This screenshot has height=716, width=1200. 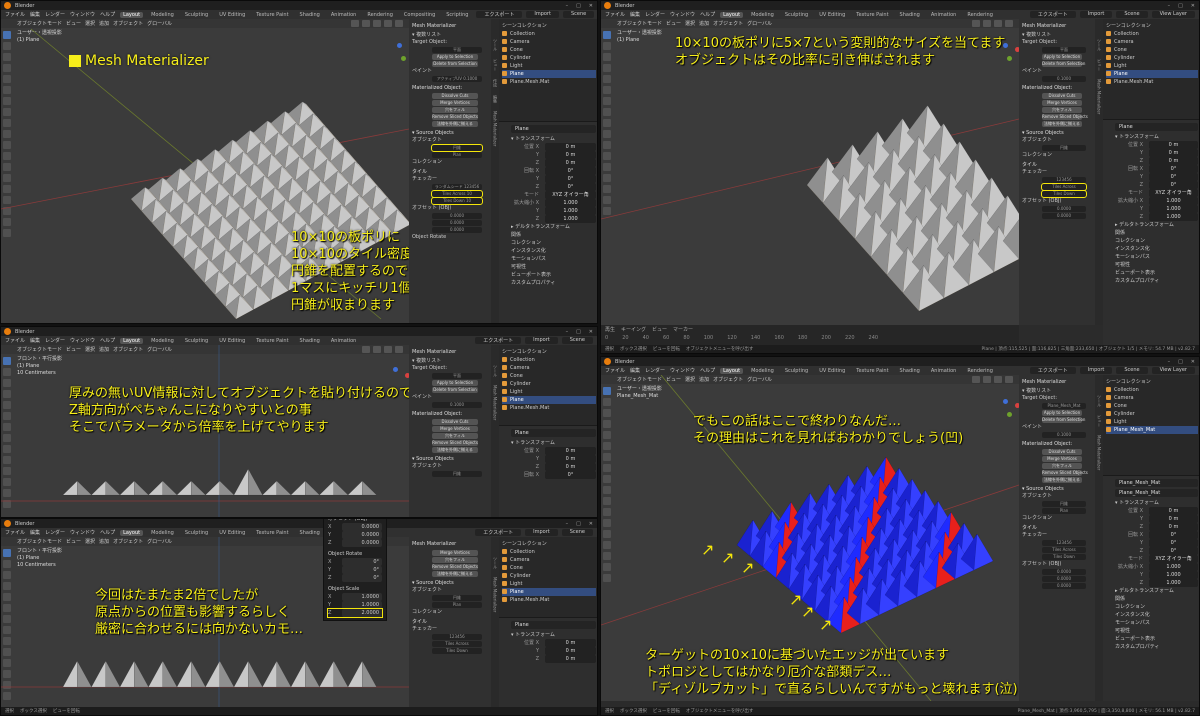 What do you see at coordinates (457, 230) in the screenshot?
I see `offset-z-field: 0.0000` at bounding box center [457, 230].